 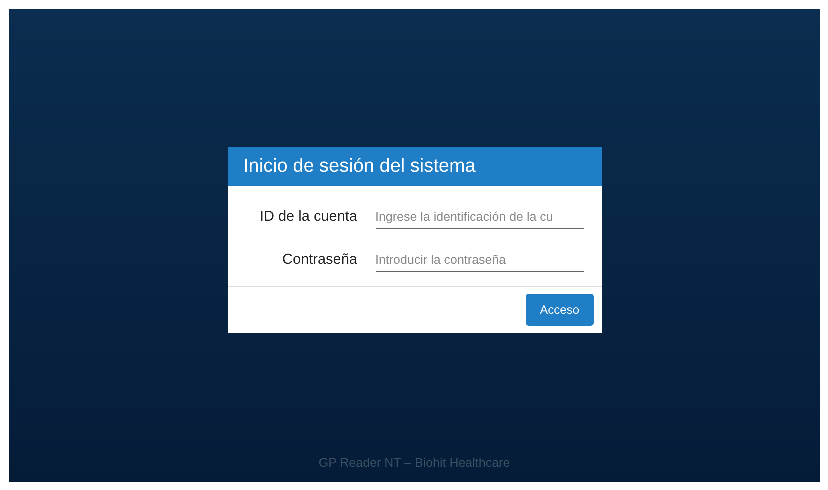 I want to click on field-label: Contraseña, so click(x=320, y=260).